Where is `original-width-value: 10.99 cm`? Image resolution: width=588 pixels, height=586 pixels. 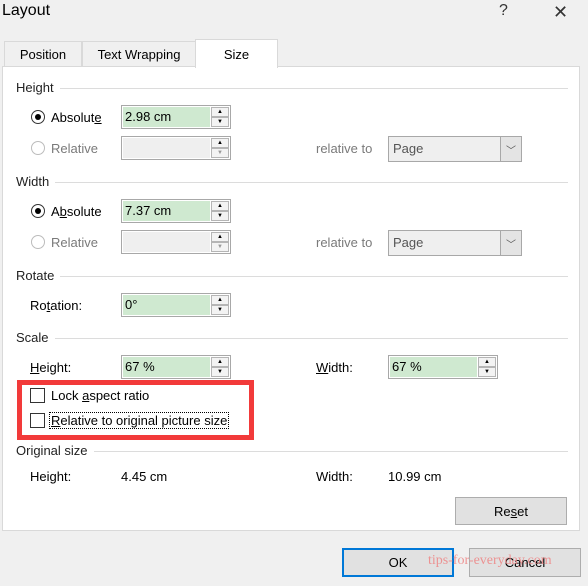
original-width-value: 10.99 cm is located at coordinates (415, 476).